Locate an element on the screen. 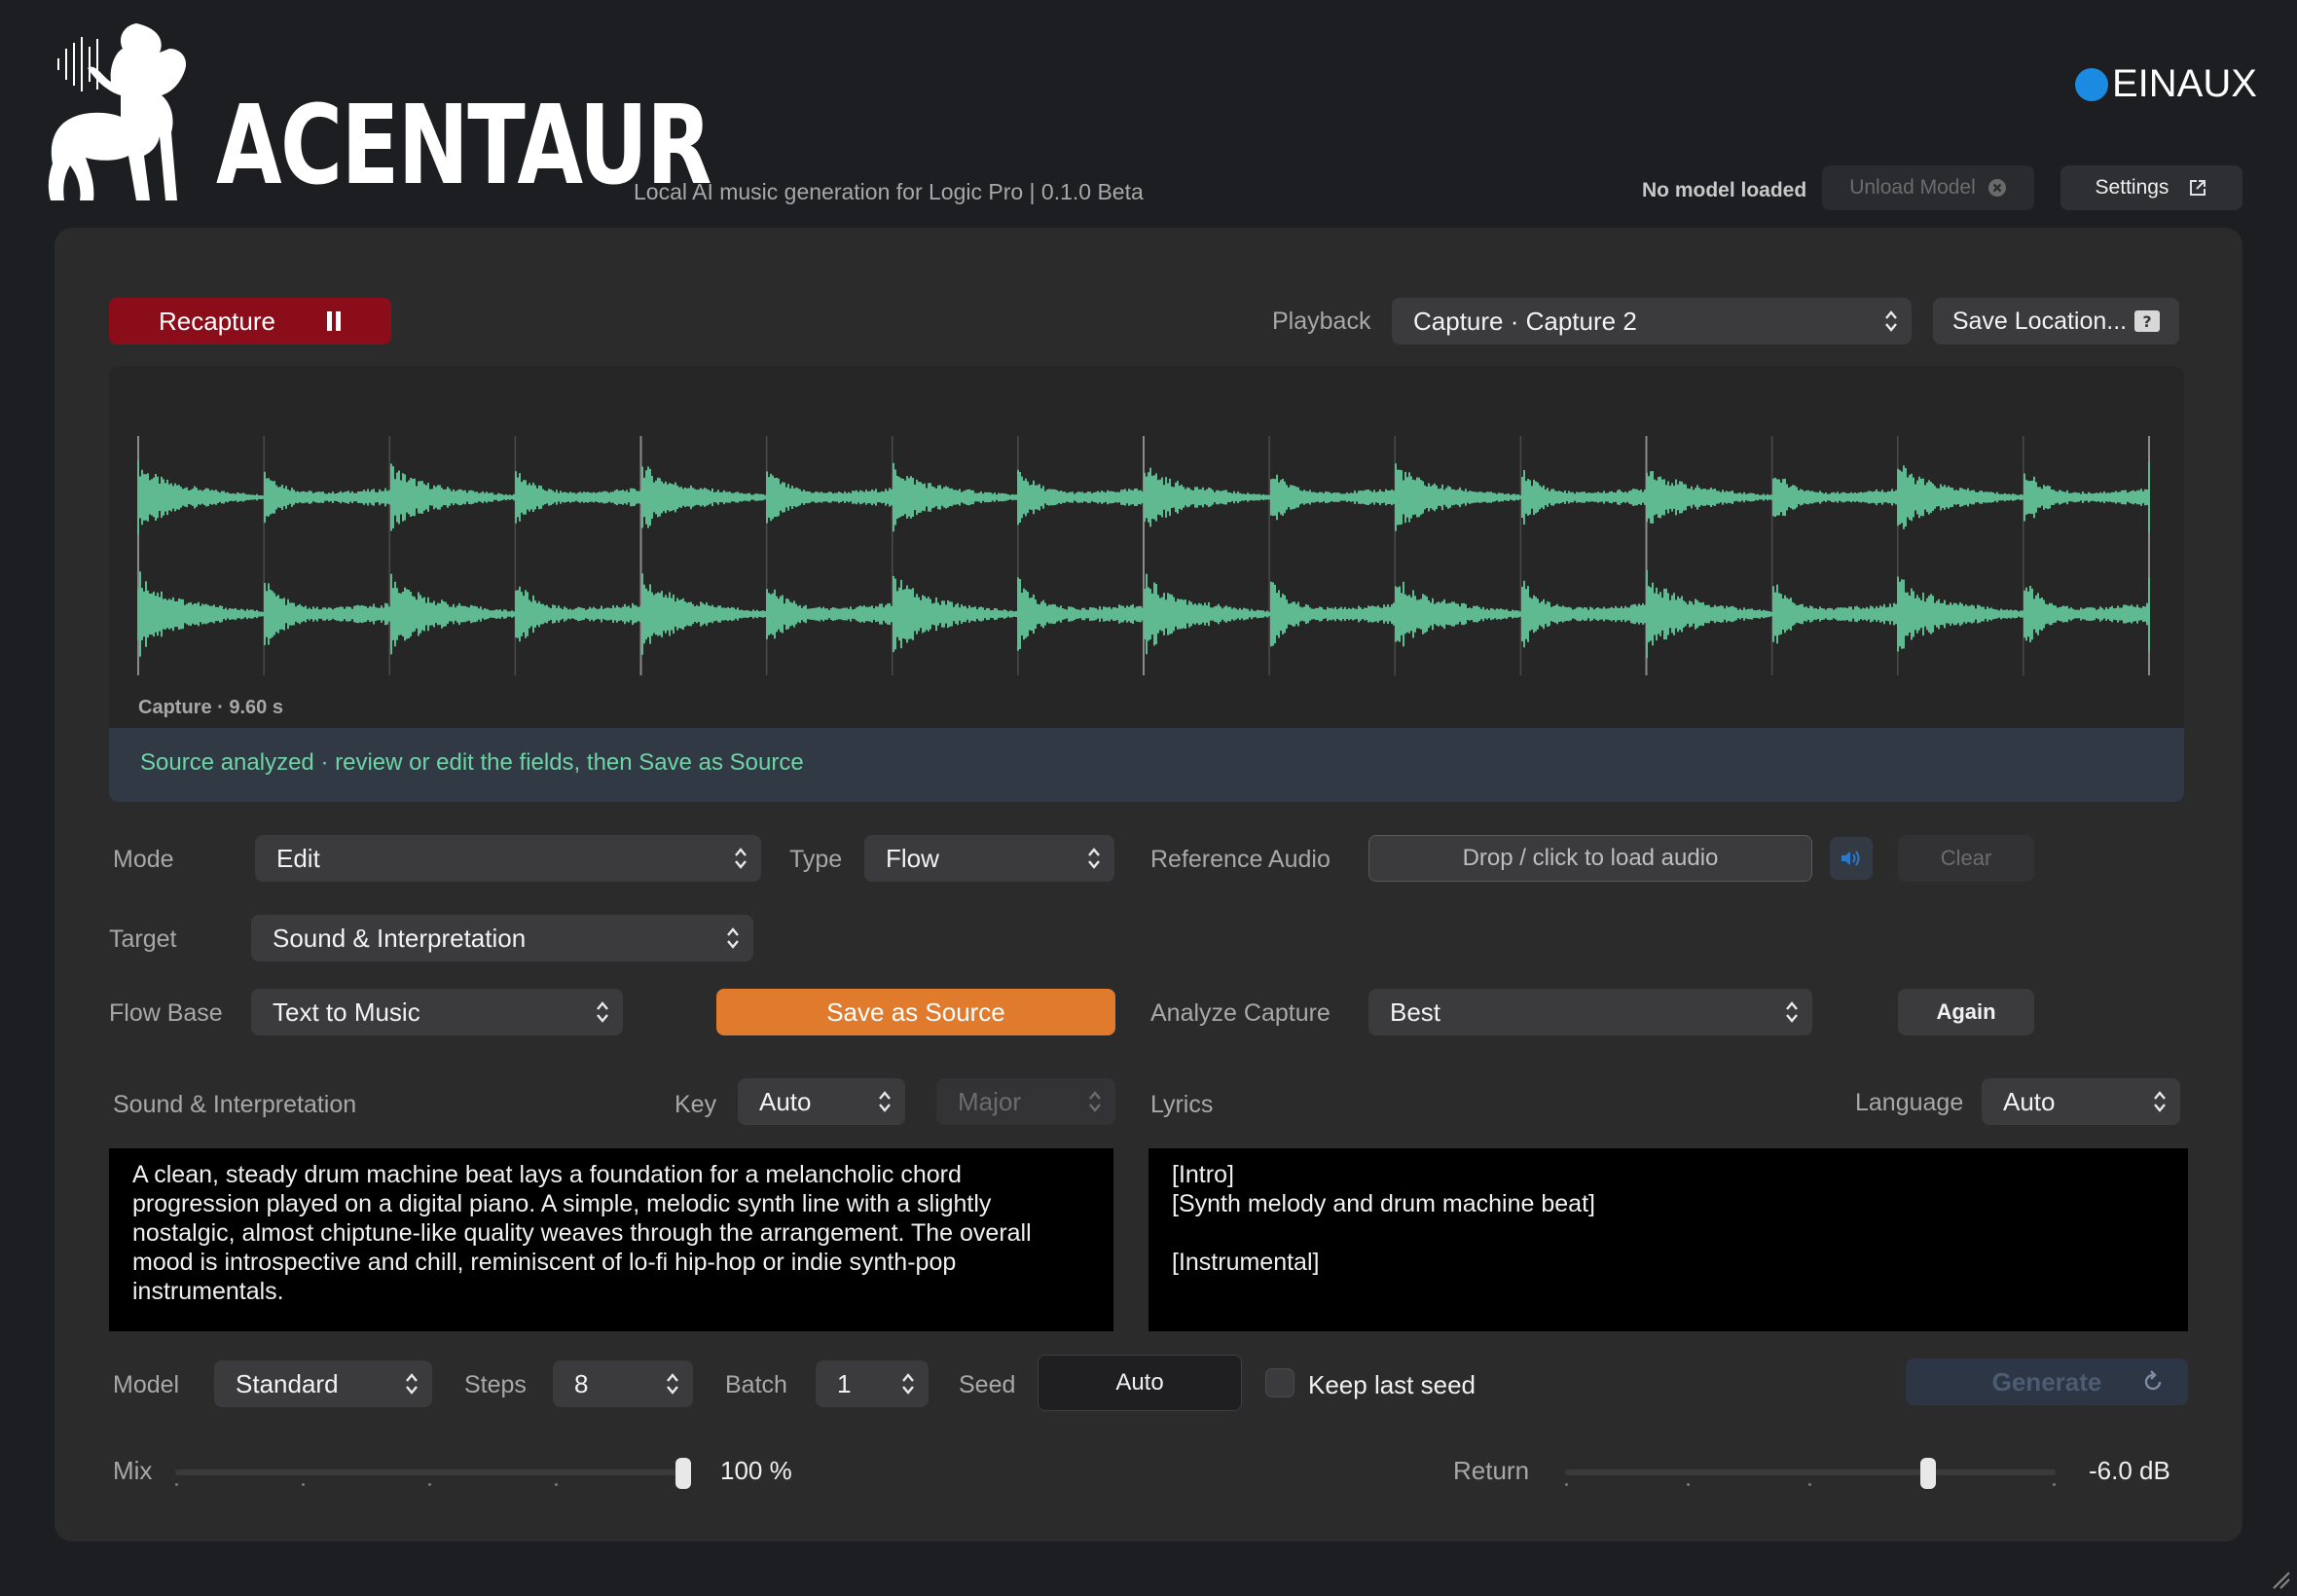 Image resolution: width=2297 pixels, height=1596 pixels. type-value: Flow is located at coordinates (913, 858).